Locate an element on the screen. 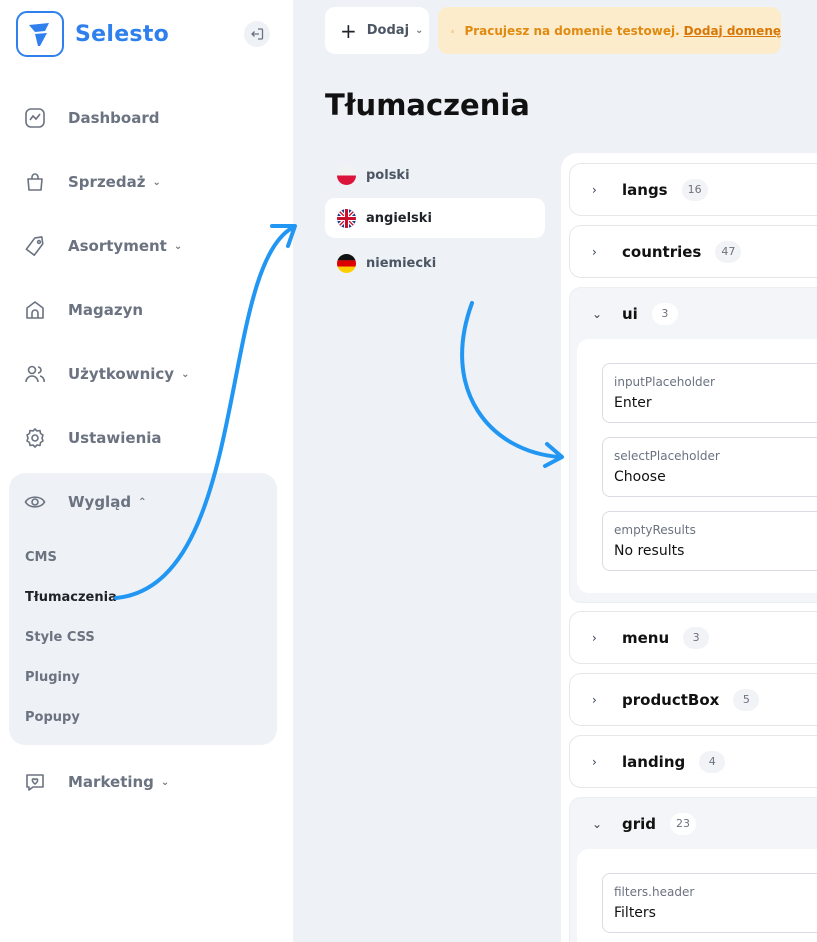 Image resolution: width=817 pixels, height=942 pixels. sidebar-item-sprzedaz: Sprzedaż ⌄ is located at coordinates (92, 182).